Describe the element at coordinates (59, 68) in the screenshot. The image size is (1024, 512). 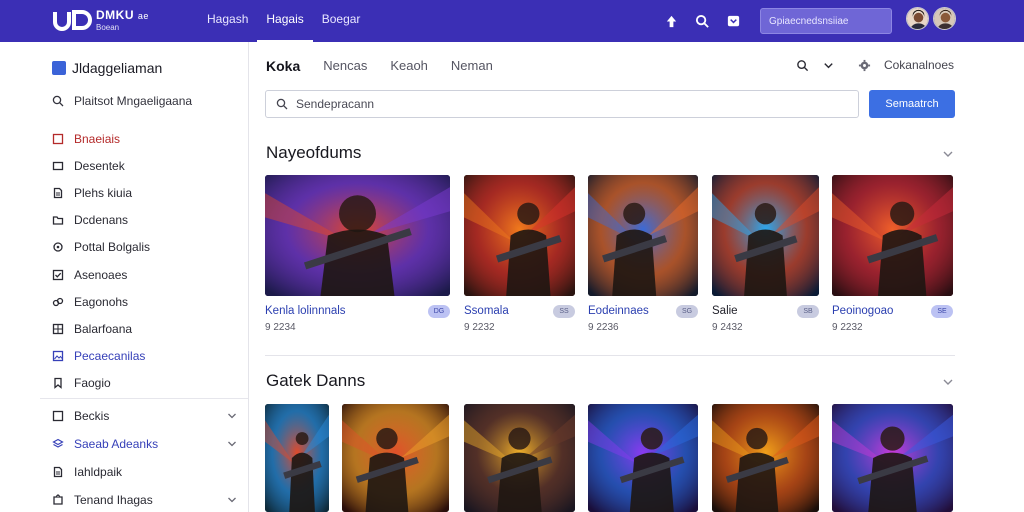
I see `brand-square-icon` at that location.